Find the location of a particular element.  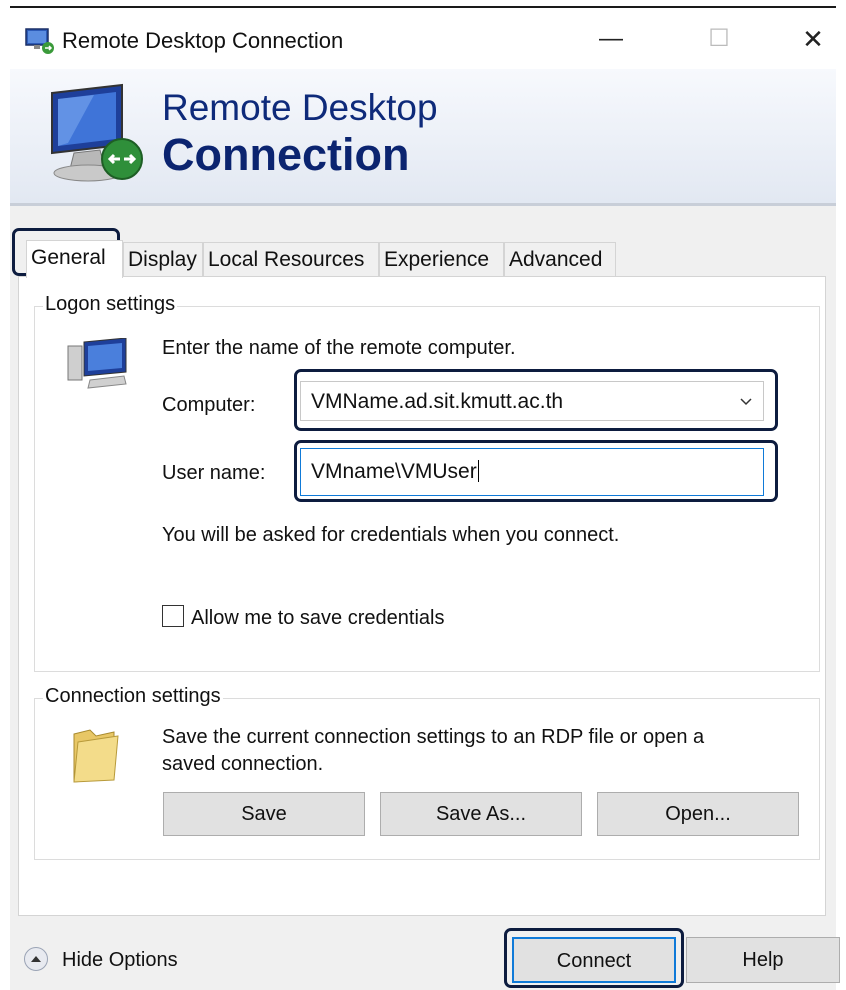

header-banner: Remote Desktop Connection is located at coordinates (423, 136).